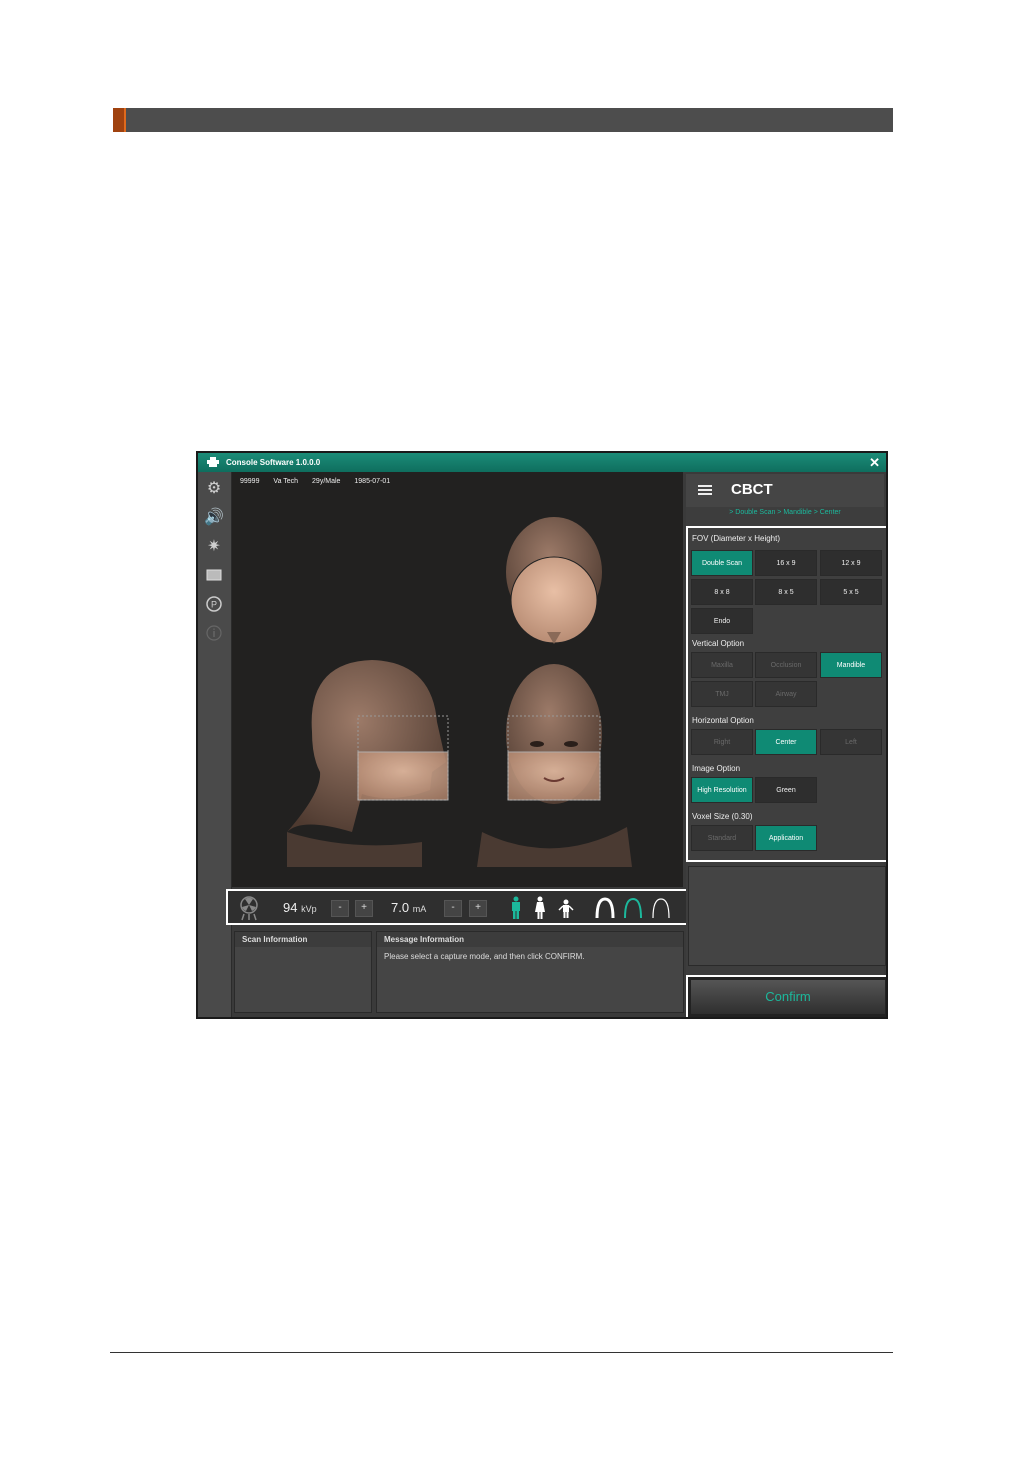 This screenshot has width=1032, height=1457. Describe the element at coordinates (214, 546) in the screenshot. I see `sun-icon: ✷` at that location.